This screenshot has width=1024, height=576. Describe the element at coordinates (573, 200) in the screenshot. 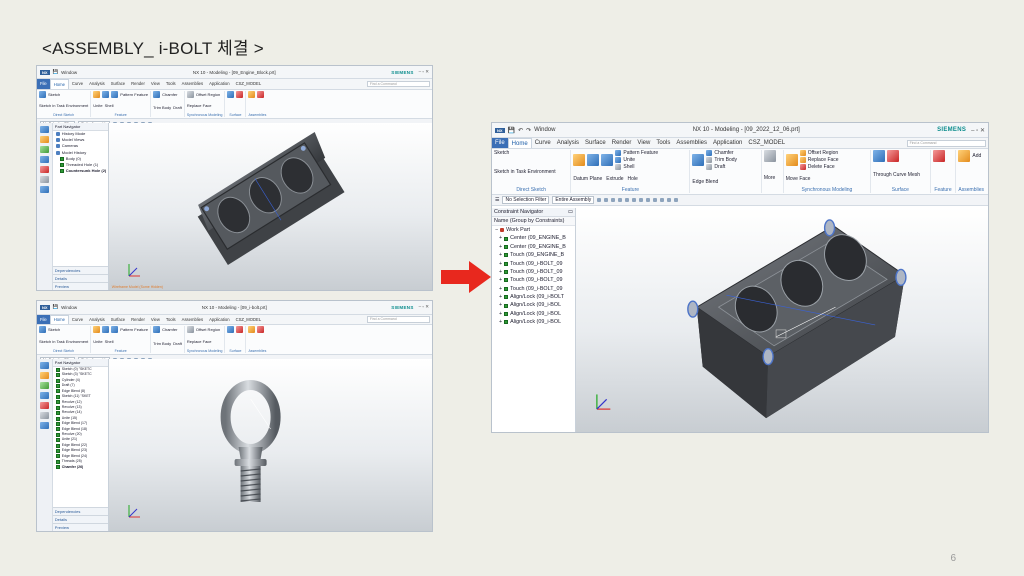

I see `assembly-scope-dropdown: Entire Assembly` at that location.